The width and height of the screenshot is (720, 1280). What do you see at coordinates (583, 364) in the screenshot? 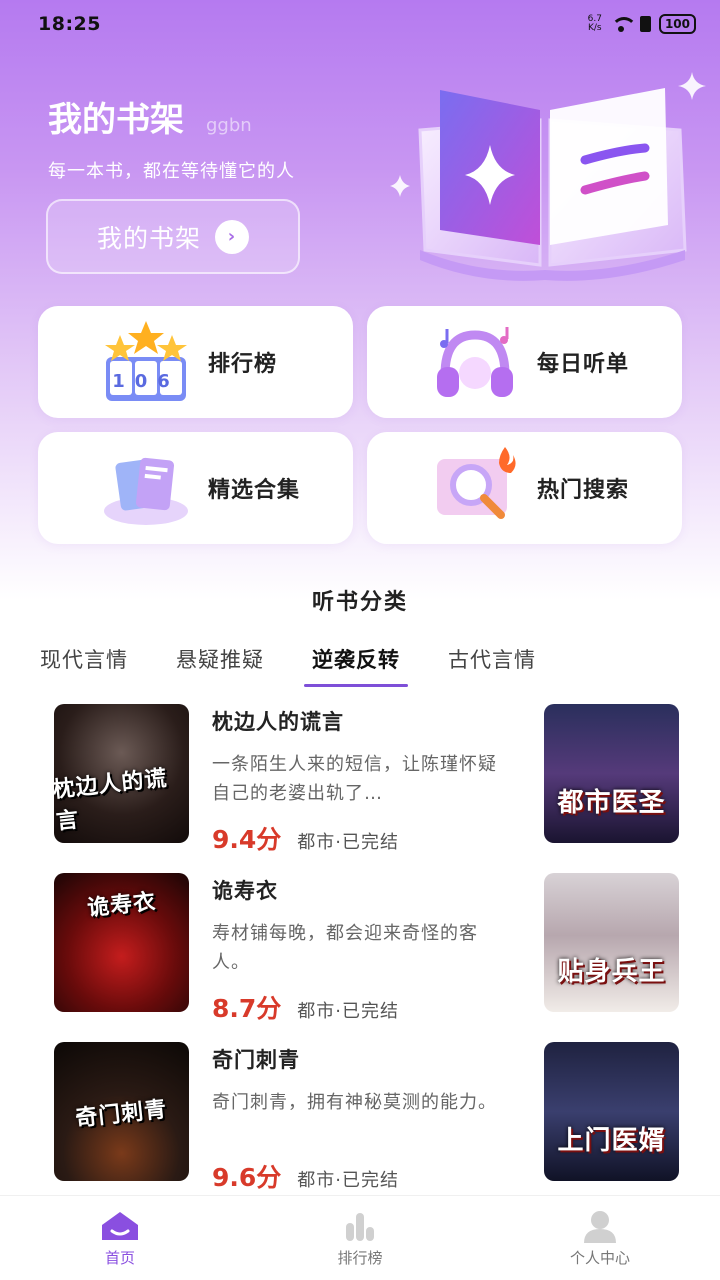
I see `daily-playlist-card-label: 每日听单` at bounding box center [583, 364].